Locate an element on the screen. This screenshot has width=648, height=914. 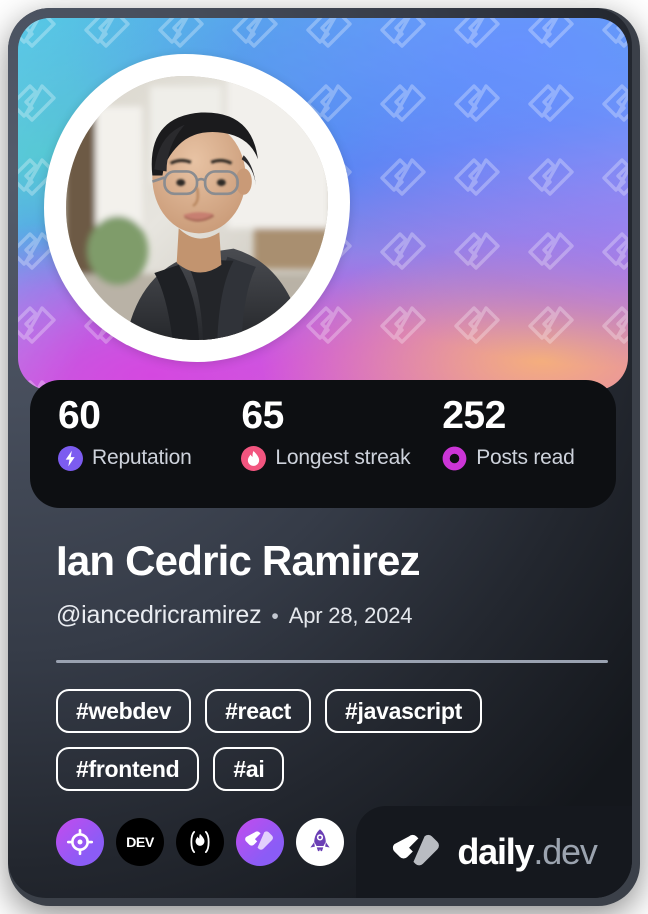
profile-handle: @iancedricramirez is located at coordinates (159, 615).